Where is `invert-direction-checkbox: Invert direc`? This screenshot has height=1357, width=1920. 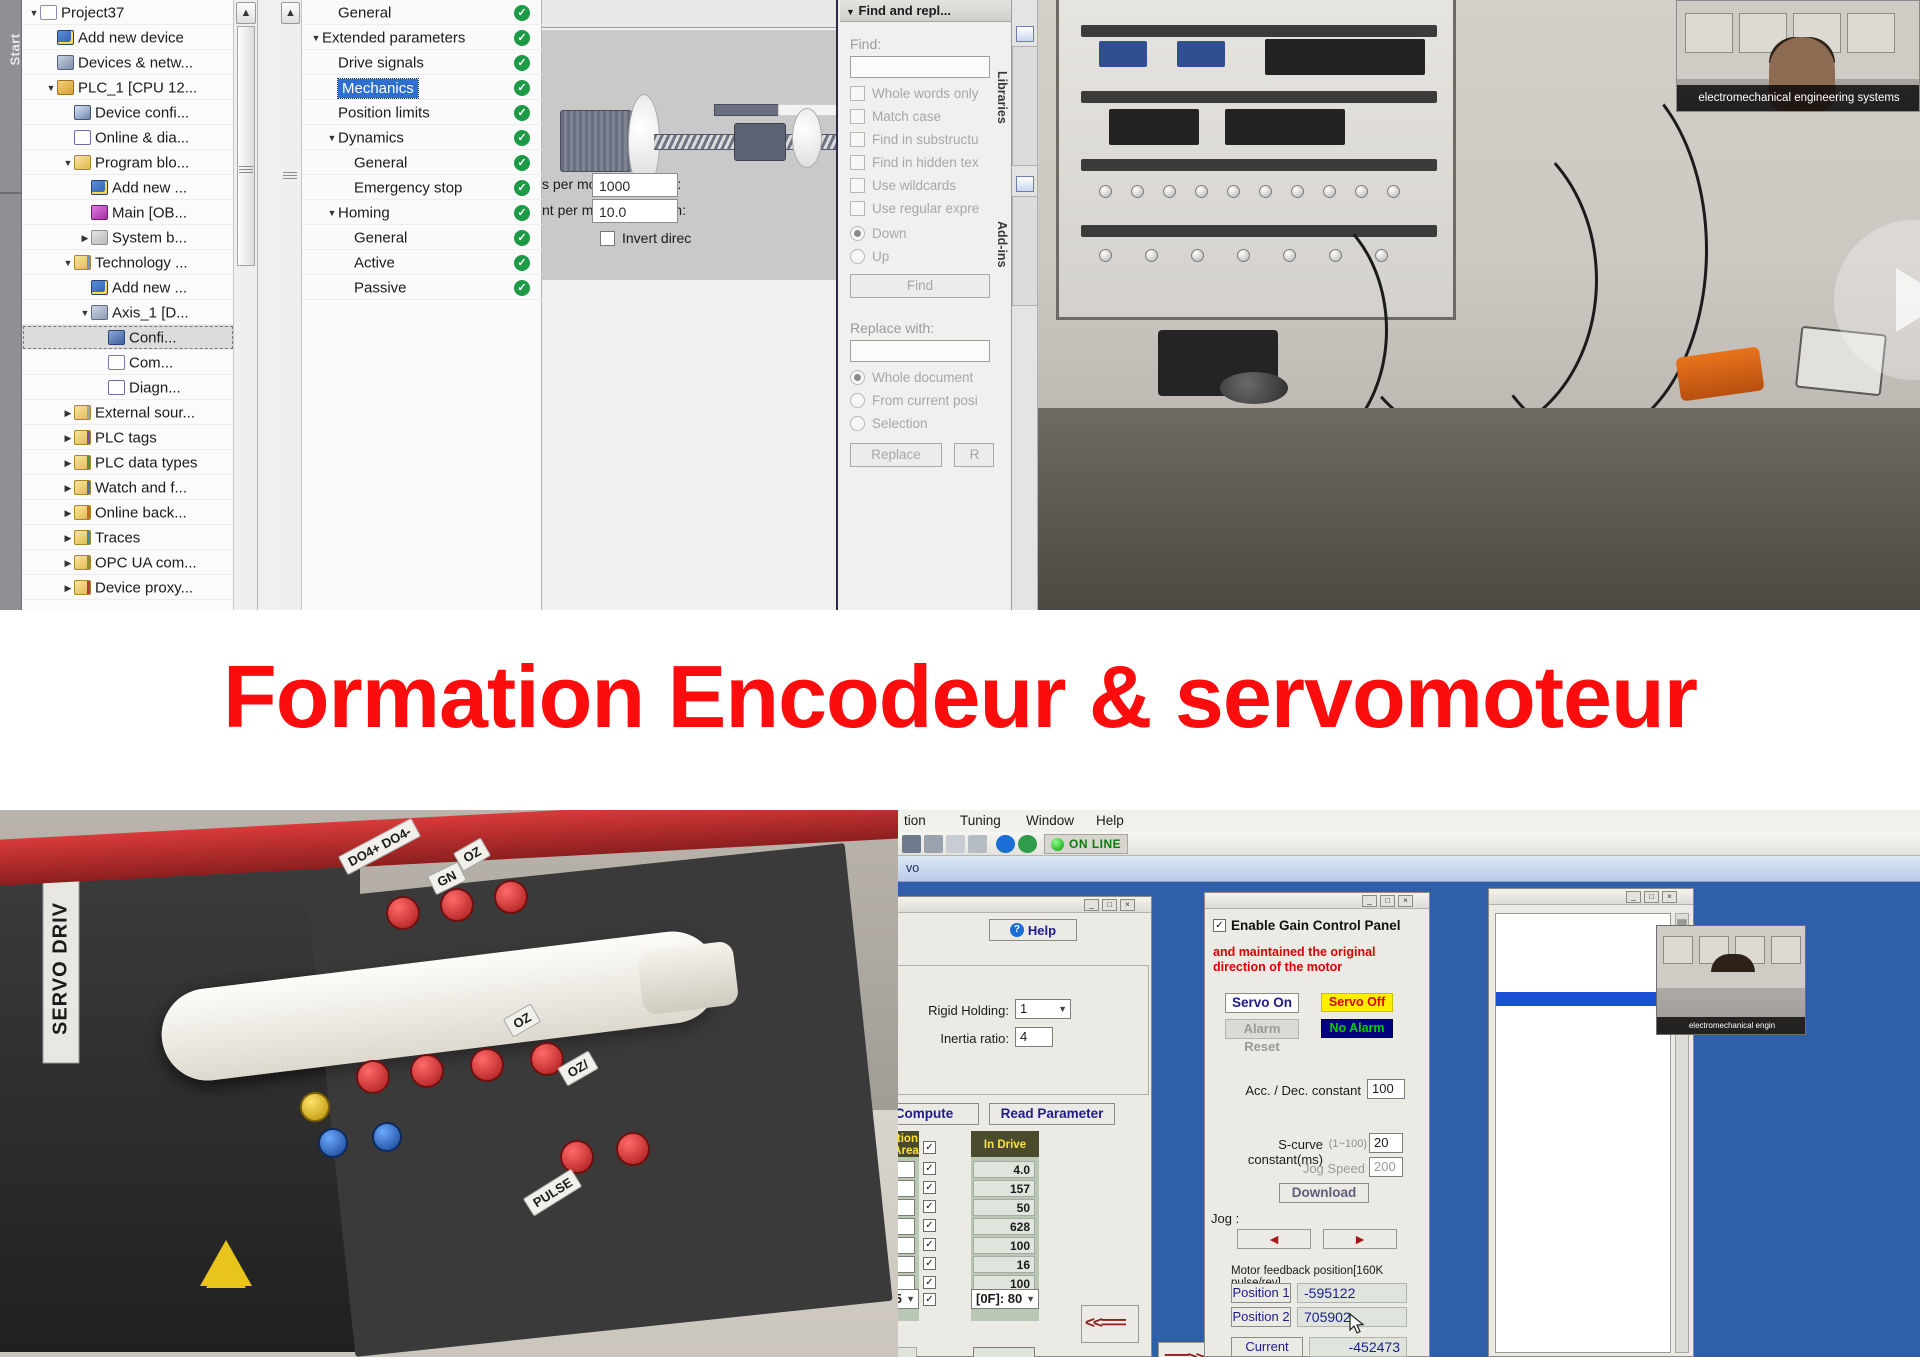
invert-direction-checkbox: Invert direc is located at coordinates (645, 238).